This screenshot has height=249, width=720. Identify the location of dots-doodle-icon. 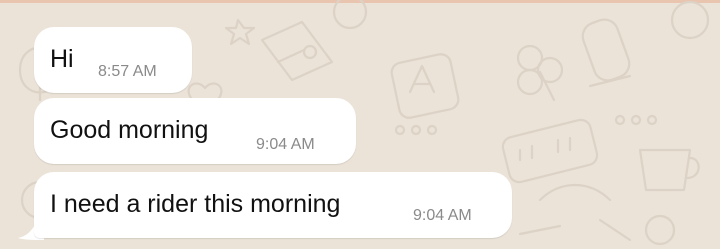
(526, 125).